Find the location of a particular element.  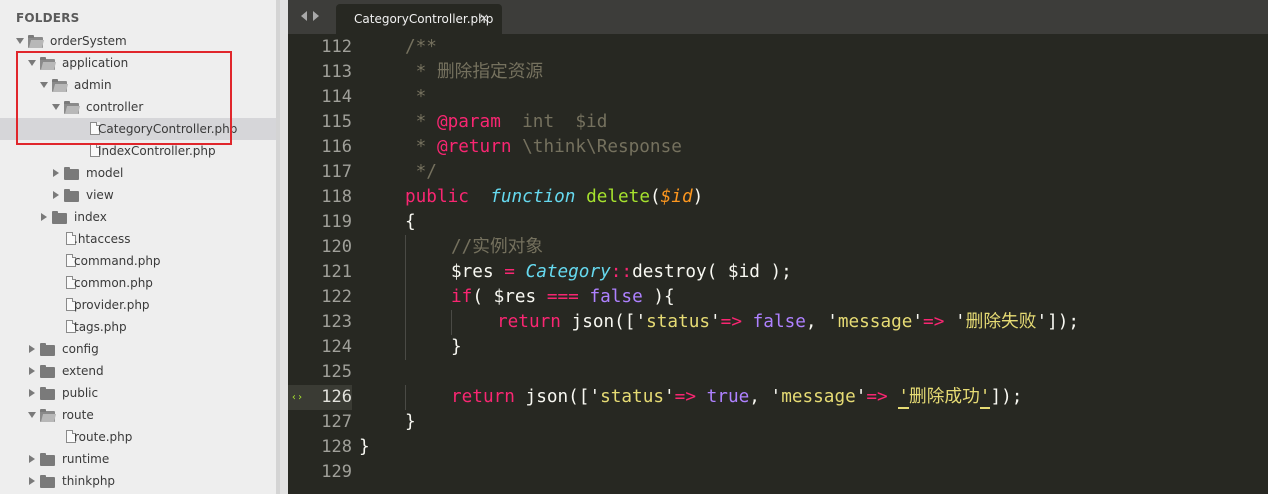

tree-item-label: IndexController.php is located at coordinates (157, 151).